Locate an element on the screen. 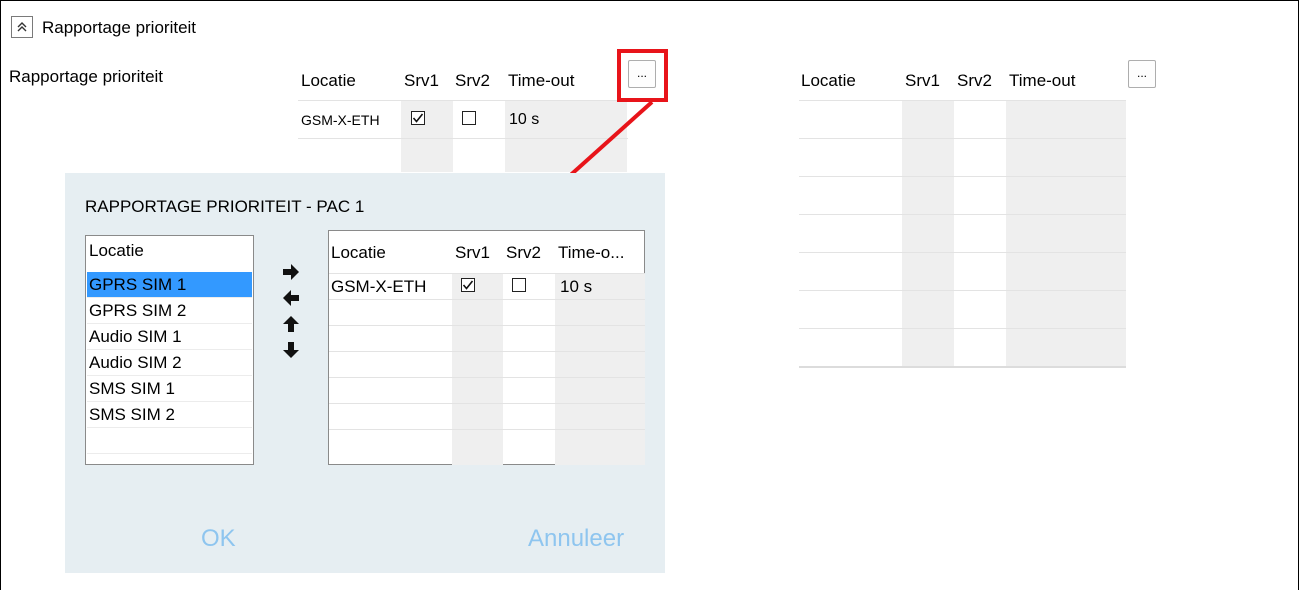 This screenshot has width=1301, height=590. list-item: Audio SIM 1 is located at coordinates (169, 337).